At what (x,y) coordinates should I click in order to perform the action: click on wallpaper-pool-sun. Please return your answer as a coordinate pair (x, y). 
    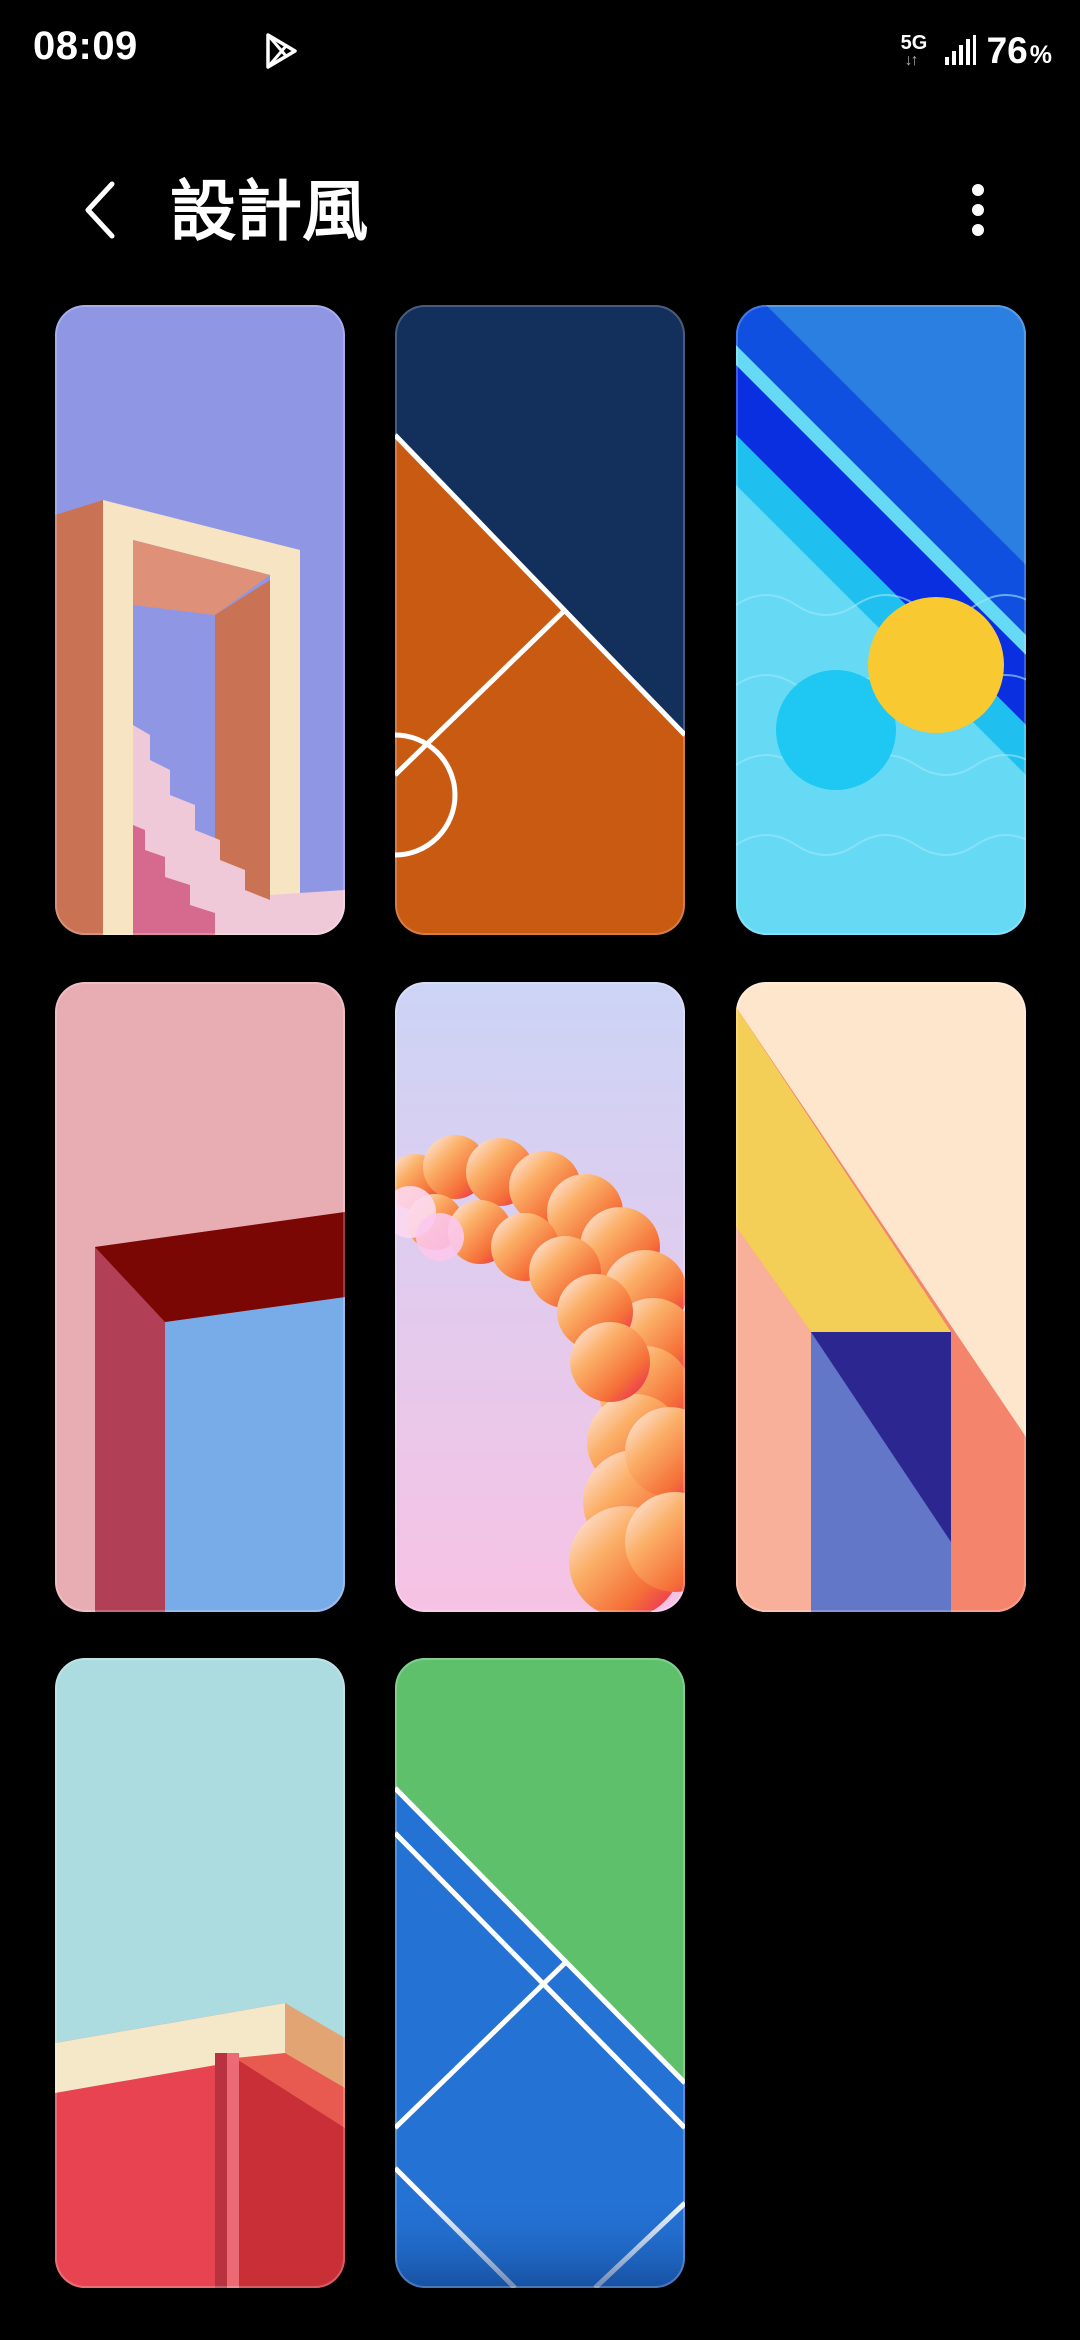
    Looking at the image, I should click on (881, 620).